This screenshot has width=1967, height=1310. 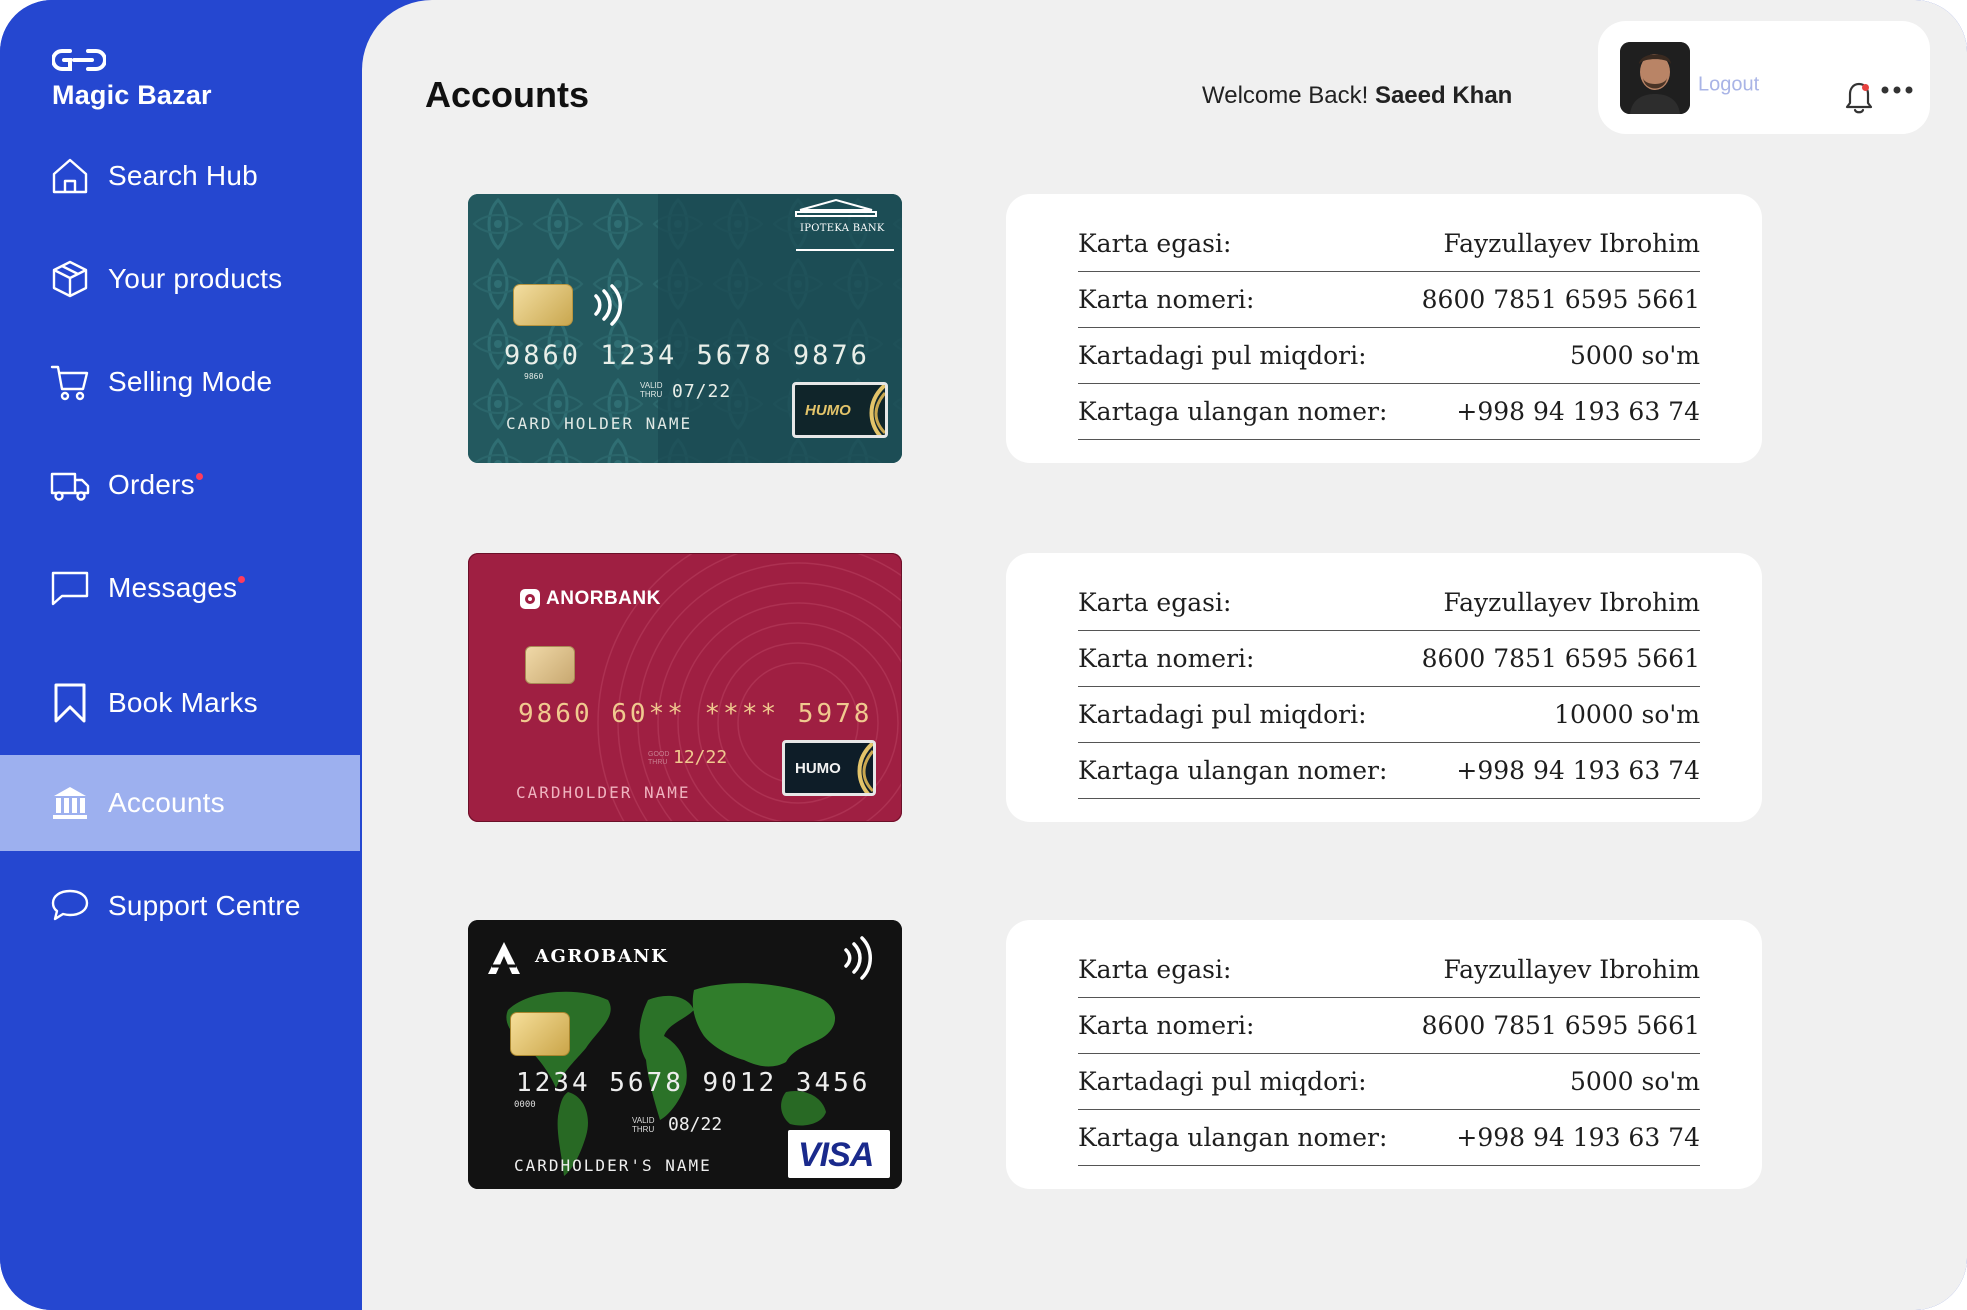 I want to click on sidebar-item-support-centre: Support Centre, so click(x=180, y=906).